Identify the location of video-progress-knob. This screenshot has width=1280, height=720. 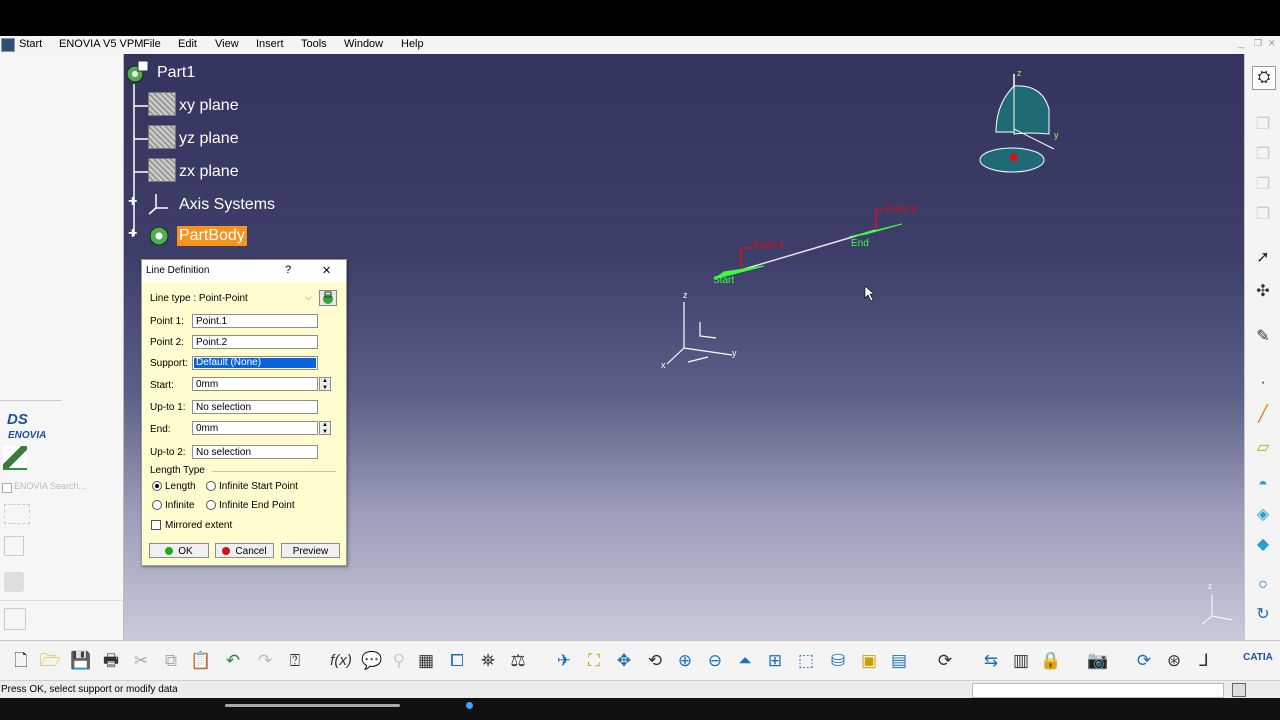
(469, 705).